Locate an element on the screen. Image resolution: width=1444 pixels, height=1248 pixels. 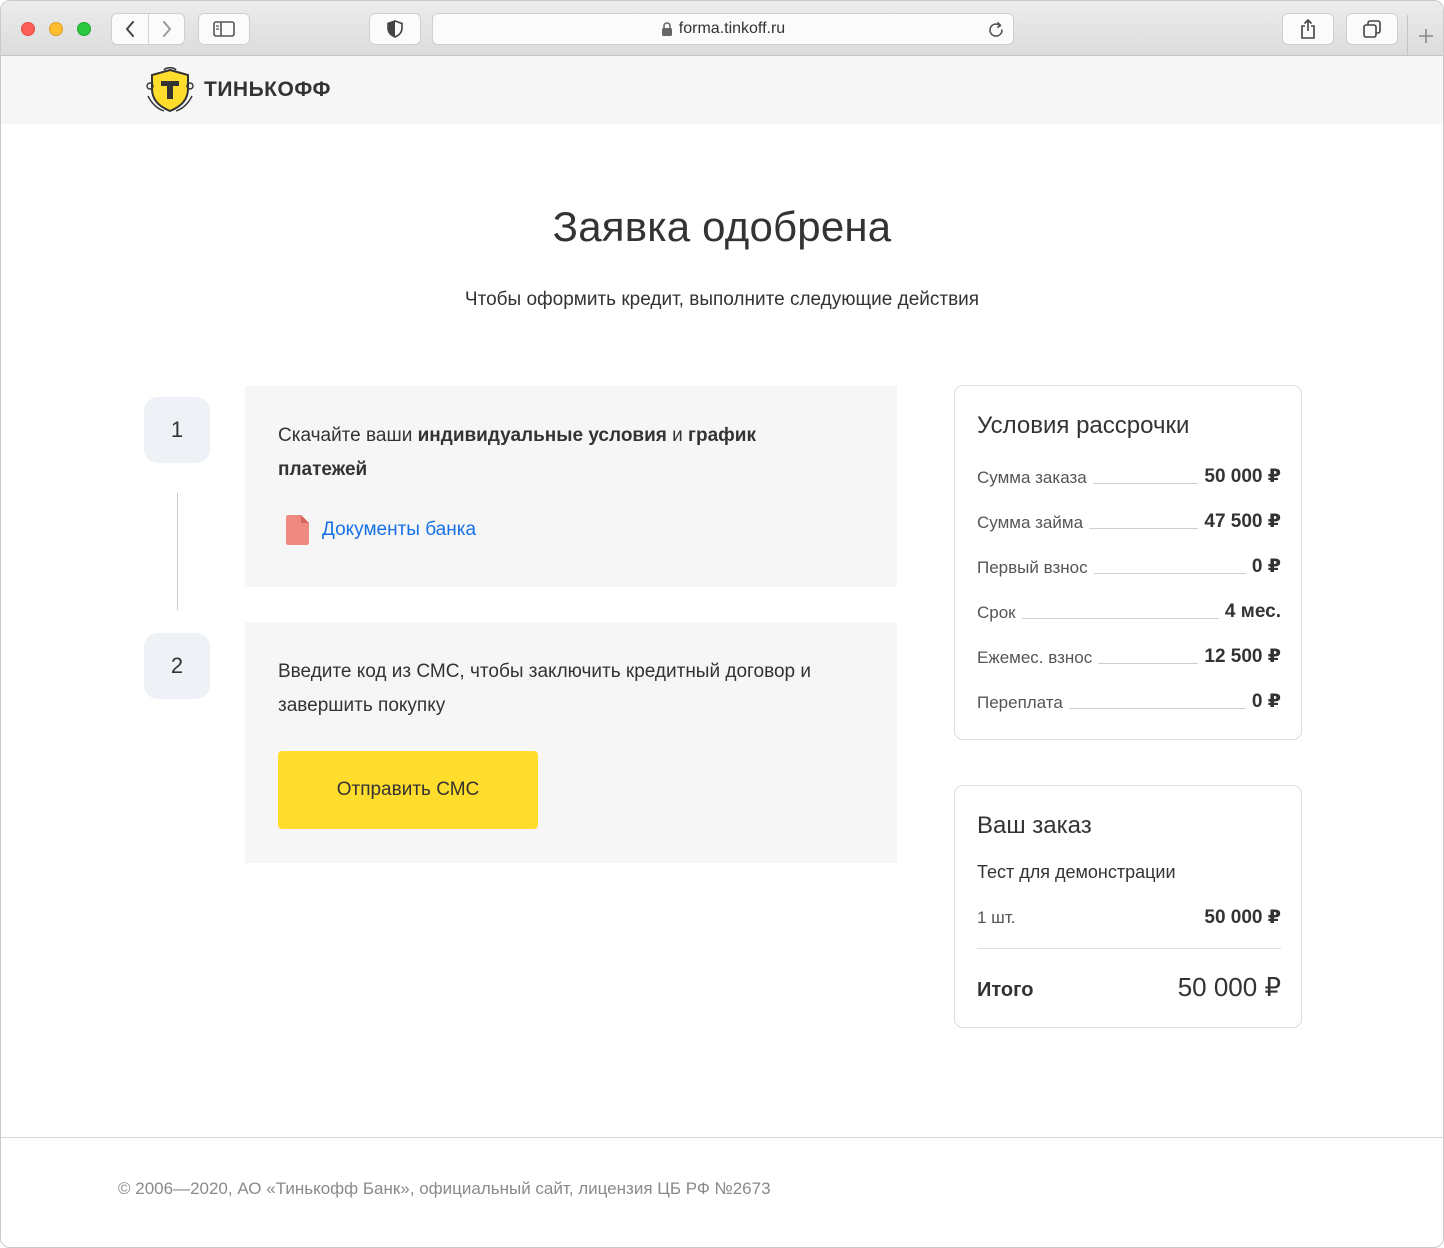
term-label: Сумма займа is located at coordinates (1030, 522).